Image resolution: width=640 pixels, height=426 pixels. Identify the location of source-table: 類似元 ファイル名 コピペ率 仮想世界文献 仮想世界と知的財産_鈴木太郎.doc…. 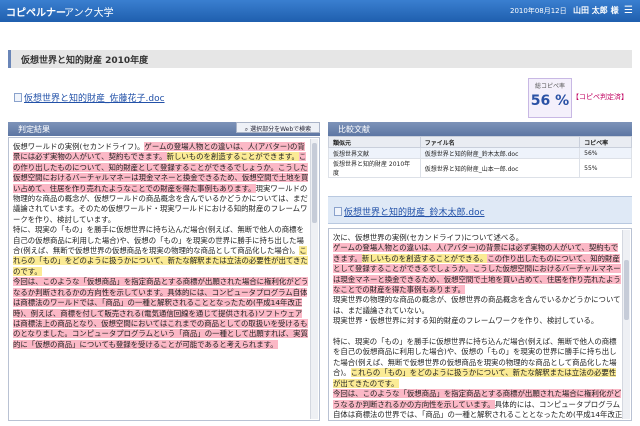
(480, 157).